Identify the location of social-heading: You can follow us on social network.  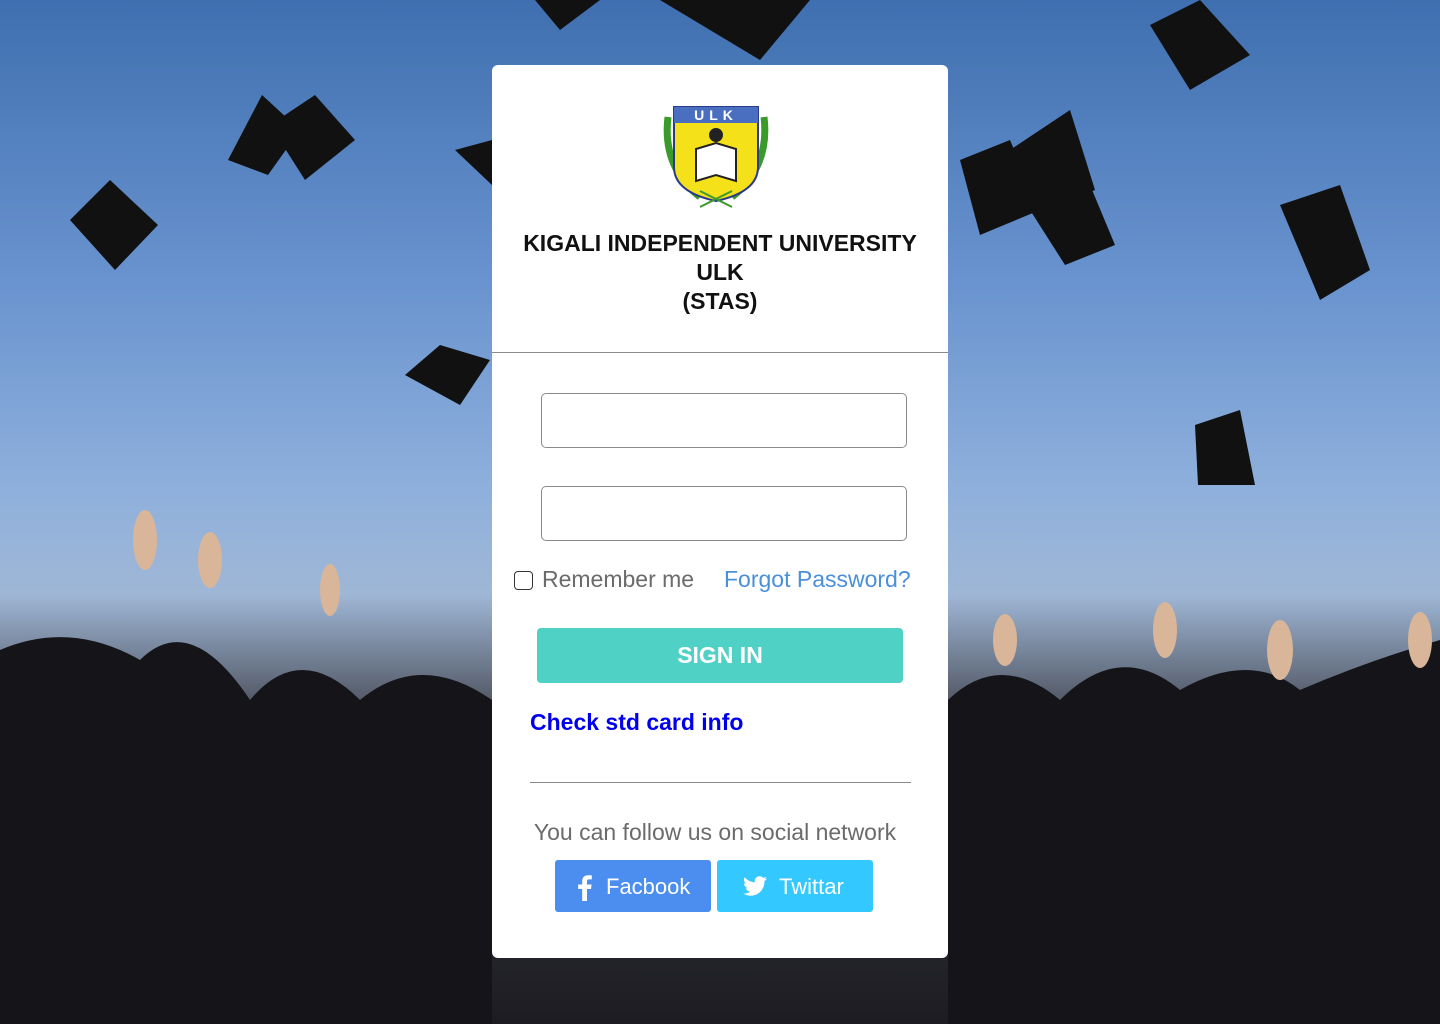
(715, 832).